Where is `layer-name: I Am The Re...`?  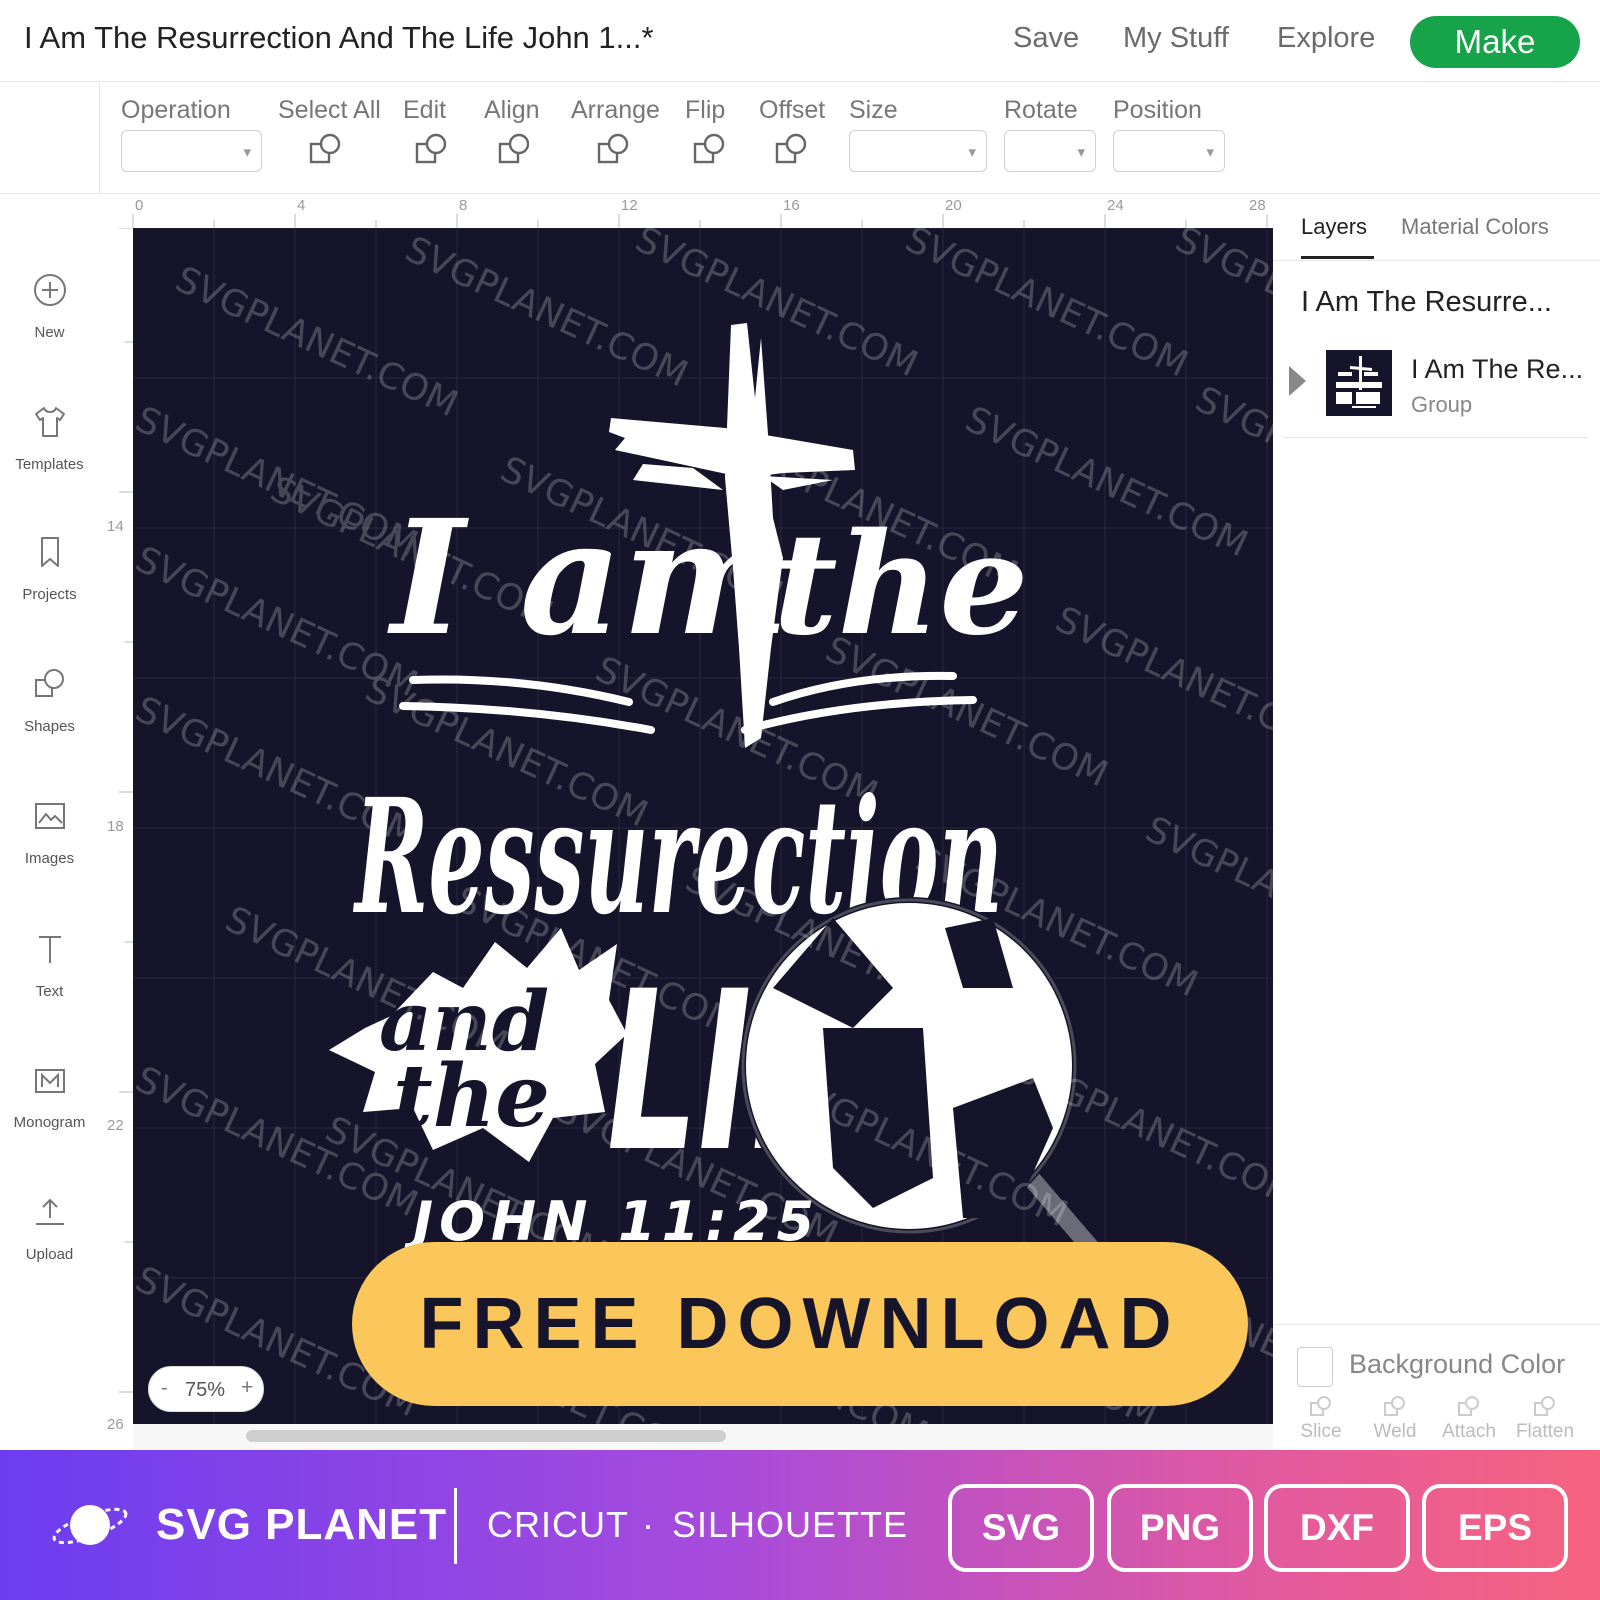
layer-name: I Am The Re... is located at coordinates (1497, 369).